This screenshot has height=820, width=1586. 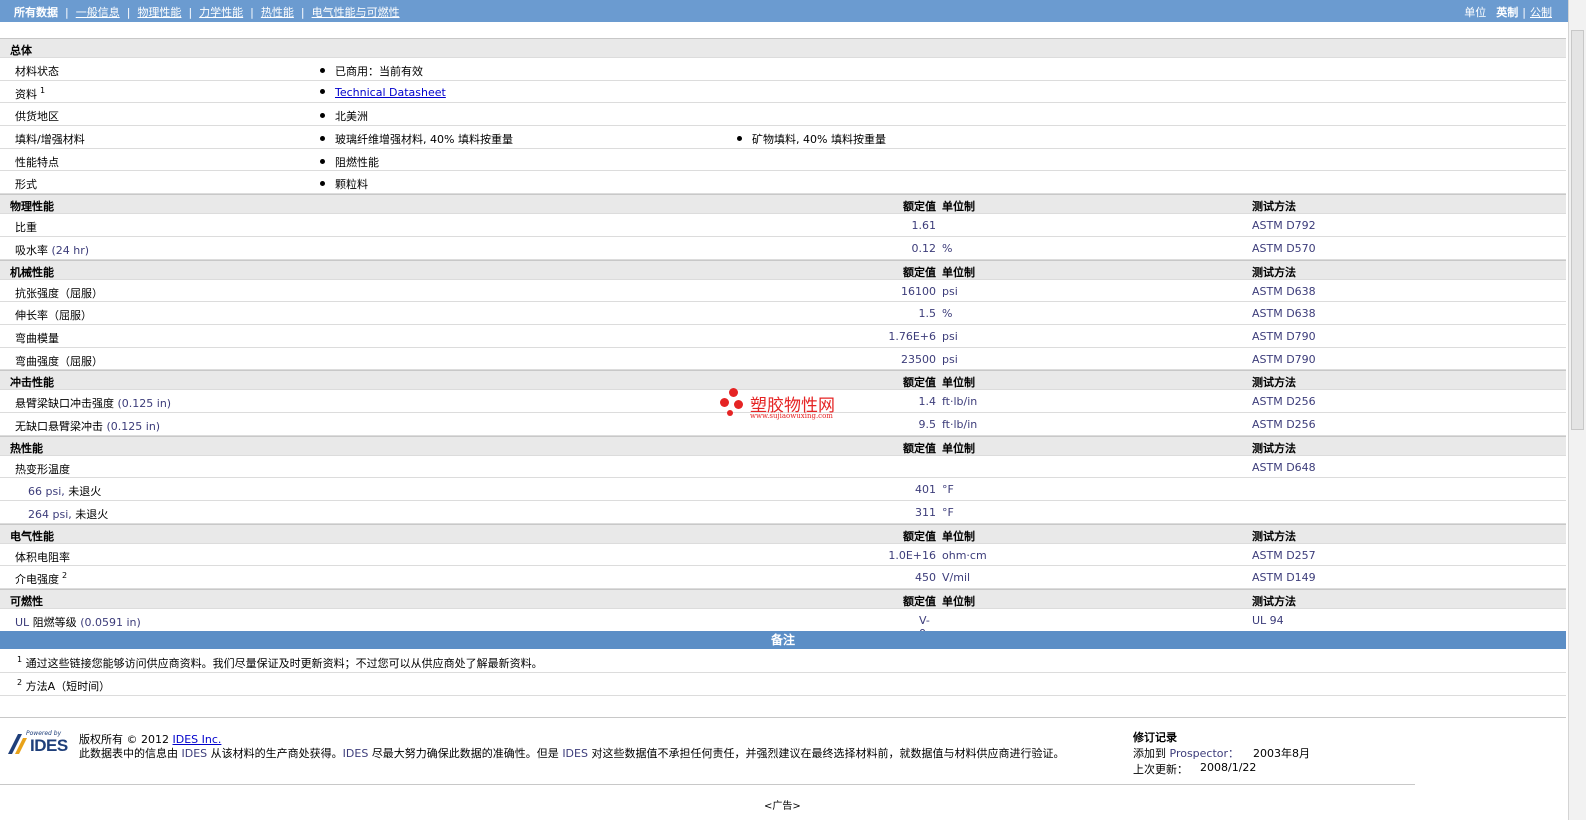 I want to click on property-value: 401, so click(x=925, y=490).